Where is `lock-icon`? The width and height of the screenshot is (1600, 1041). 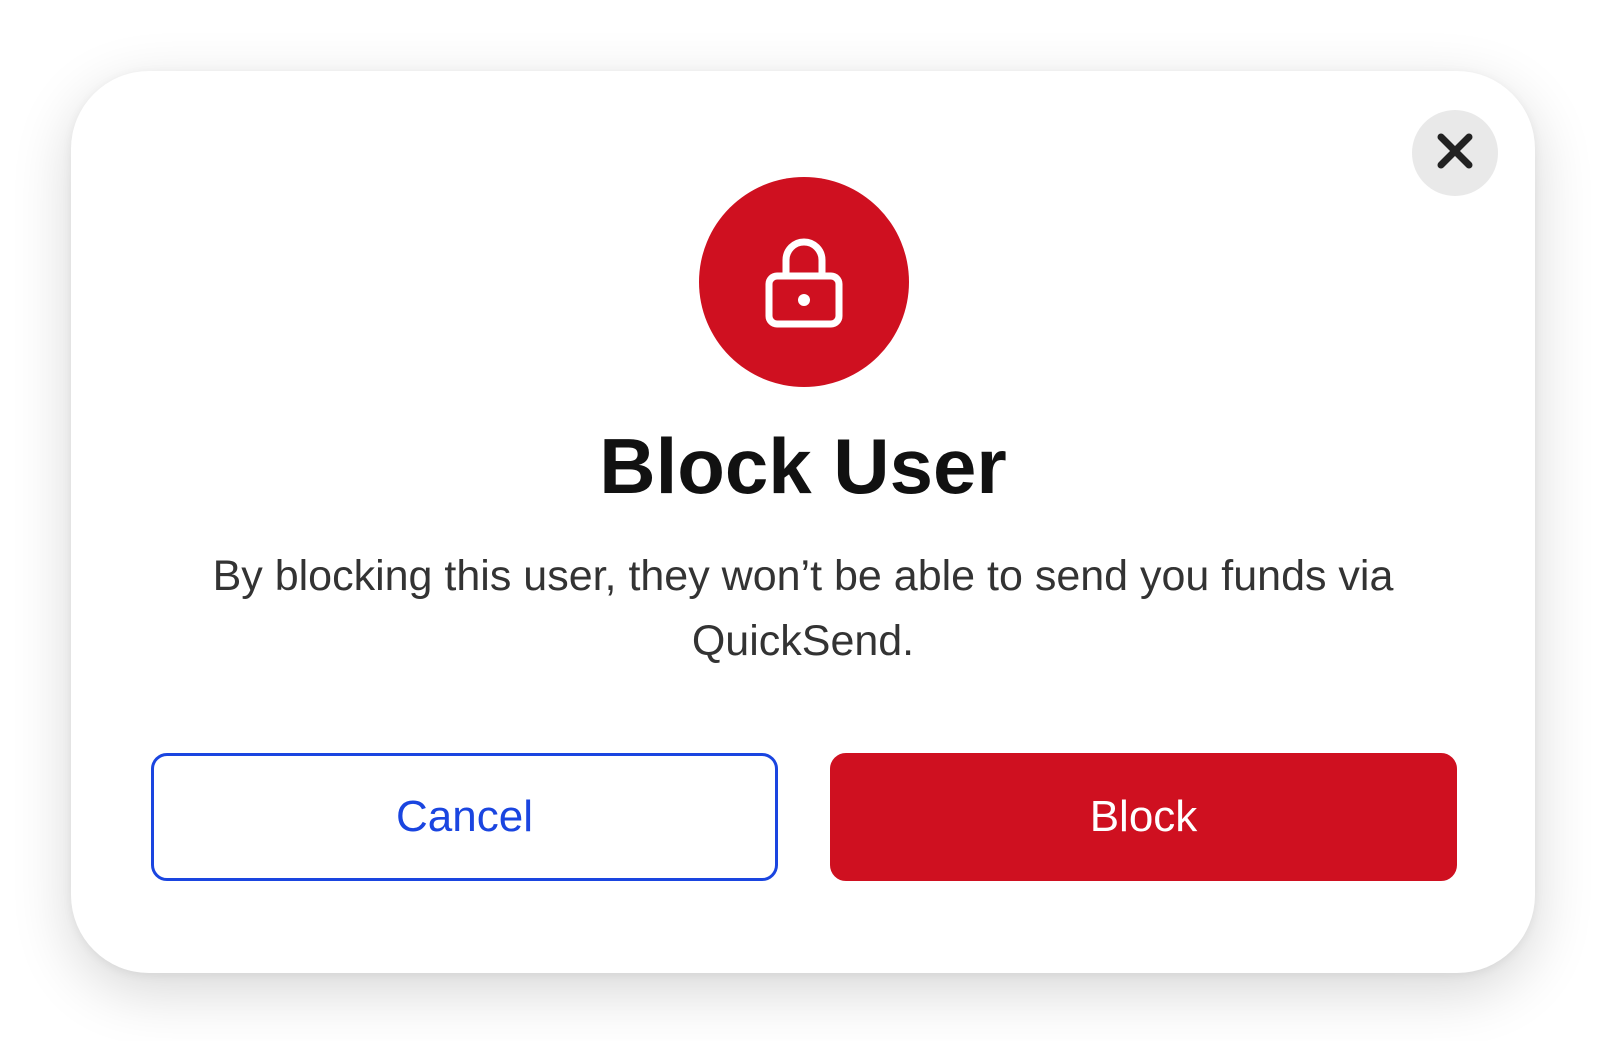 lock-icon is located at coordinates (804, 282).